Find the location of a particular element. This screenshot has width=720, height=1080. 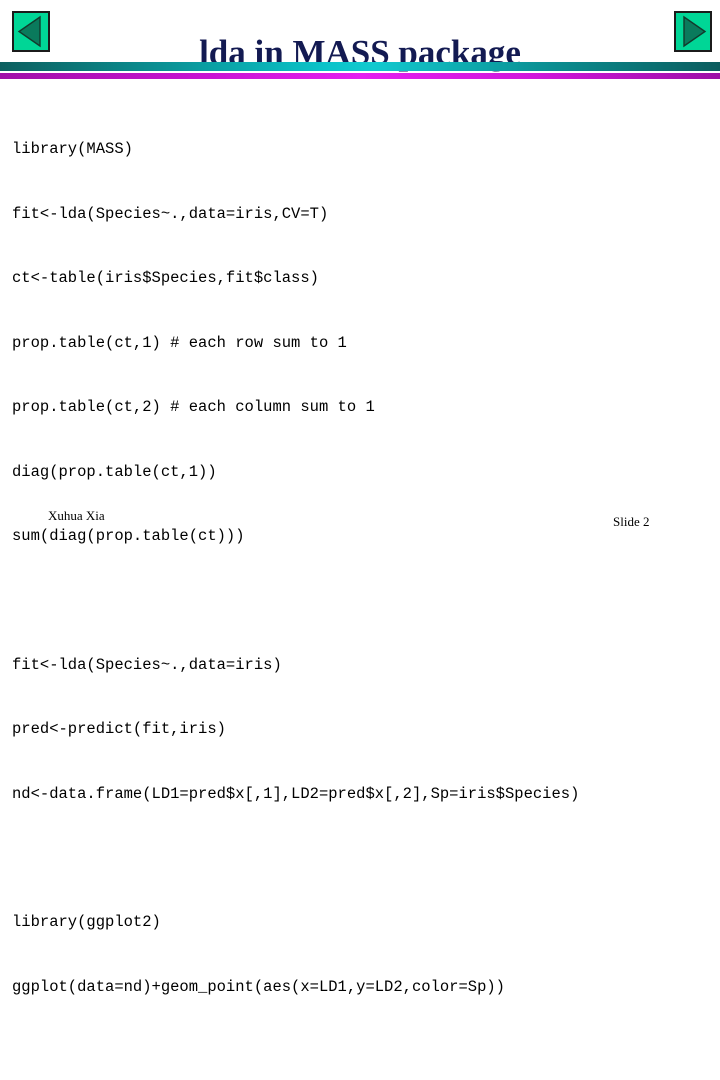

code-line: prop.table(ct,2) # each column sum to 1 is located at coordinates (193, 407).